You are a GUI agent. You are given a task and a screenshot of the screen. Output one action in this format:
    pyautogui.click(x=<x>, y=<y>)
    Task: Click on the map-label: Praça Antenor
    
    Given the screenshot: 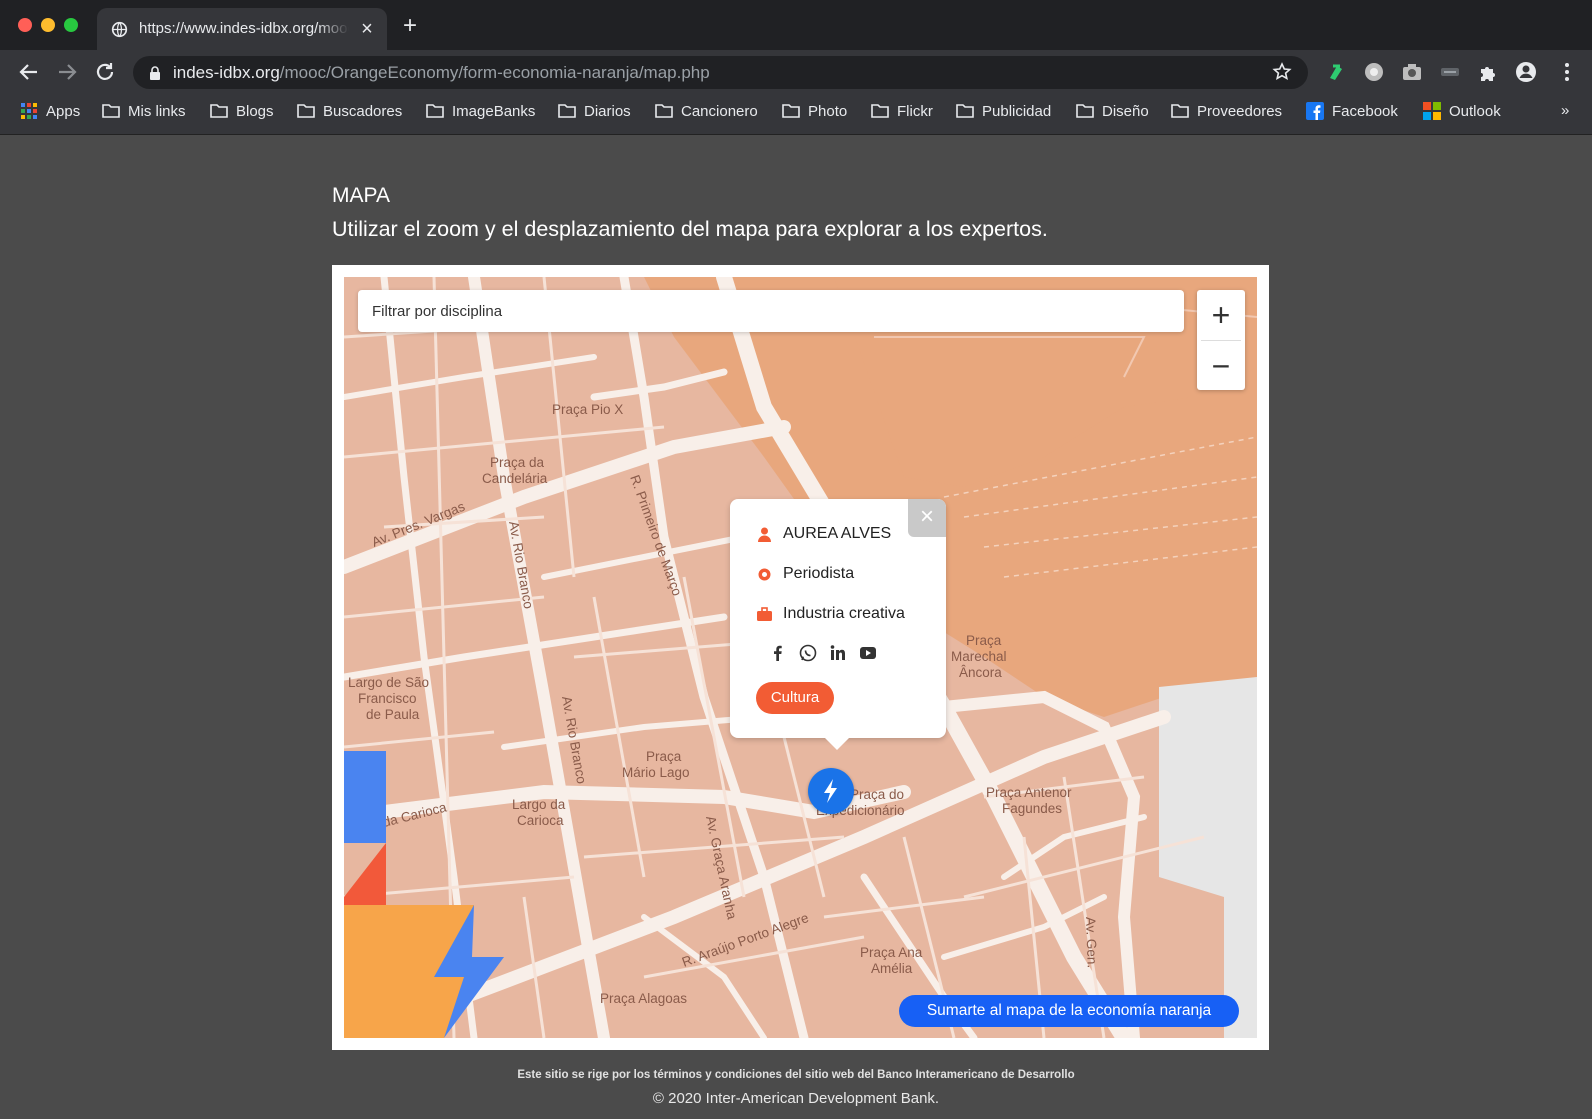 What is the action you would take?
    pyautogui.click(x=1029, y=792)
    